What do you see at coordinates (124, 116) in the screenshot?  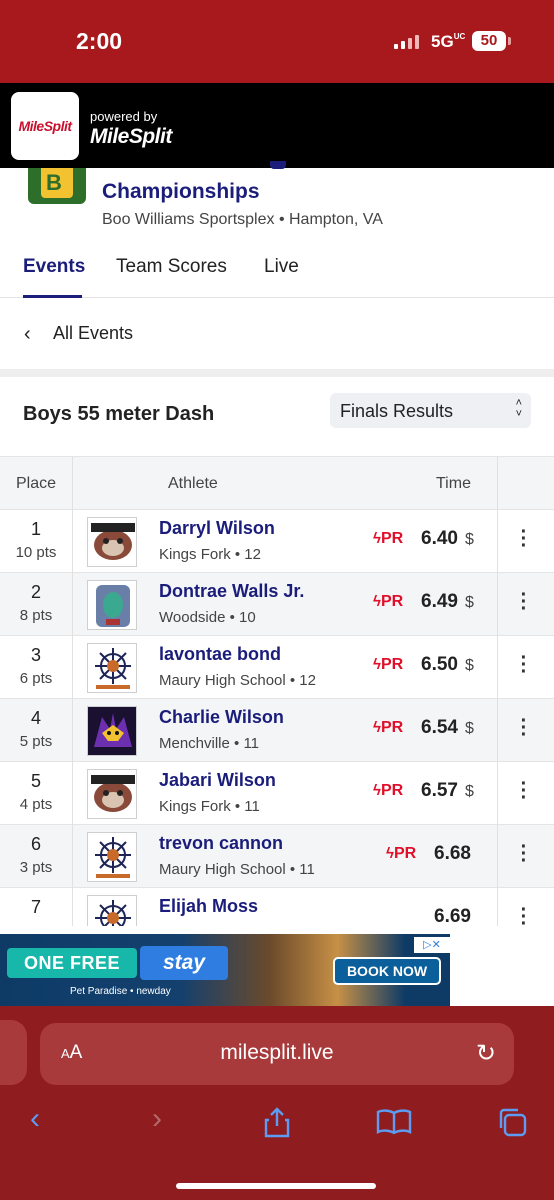 I see `powered-by-label: powered by` at bounding box center [124, 116].